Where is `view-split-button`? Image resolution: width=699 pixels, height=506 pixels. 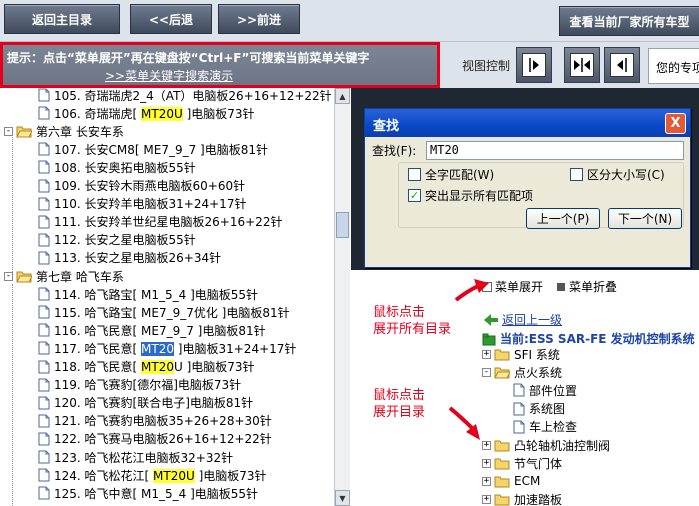 view-split-button is located at coordinates (582, 65).